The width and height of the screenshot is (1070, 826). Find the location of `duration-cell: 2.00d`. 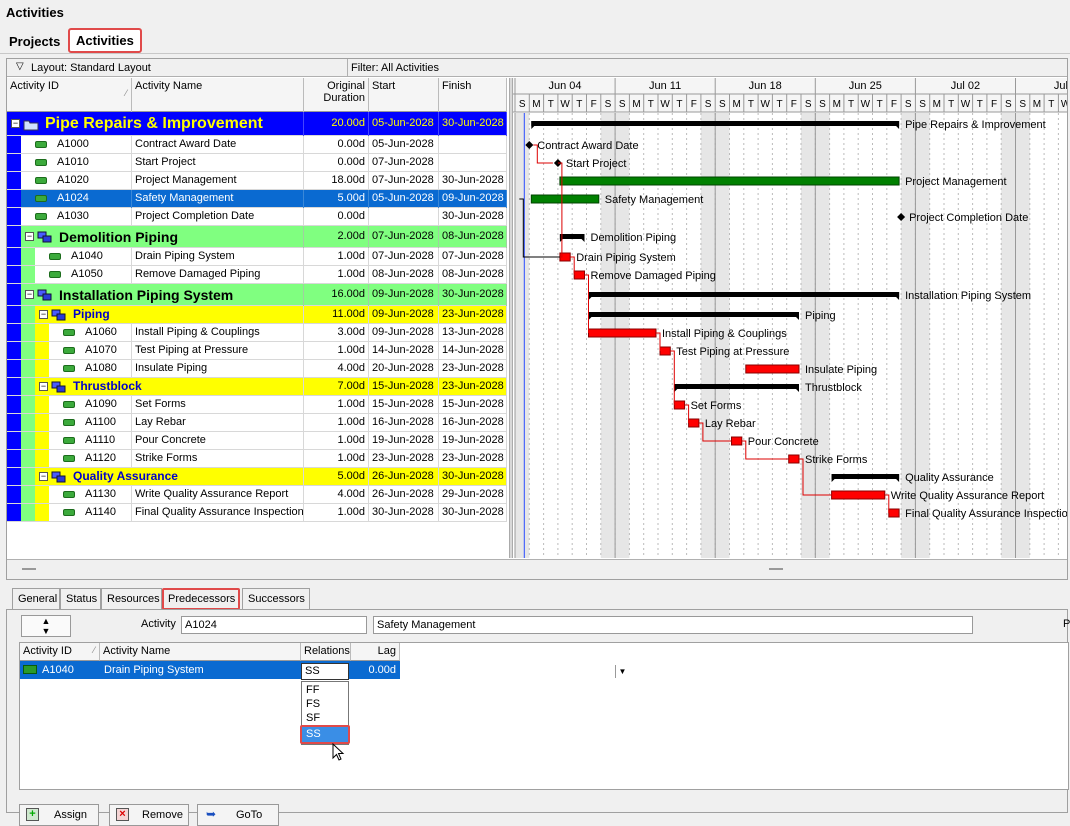

duration-cell: 2.00d is located at coordinates (336, 237).